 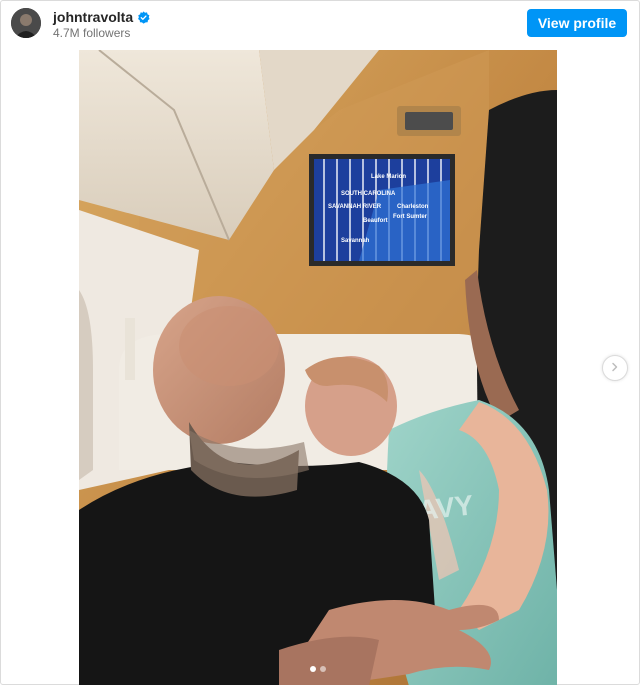 What do you see at coordinates (93, 17) in the screenshot?
I see `username: johntravolta` at bounding box center [93, 17].